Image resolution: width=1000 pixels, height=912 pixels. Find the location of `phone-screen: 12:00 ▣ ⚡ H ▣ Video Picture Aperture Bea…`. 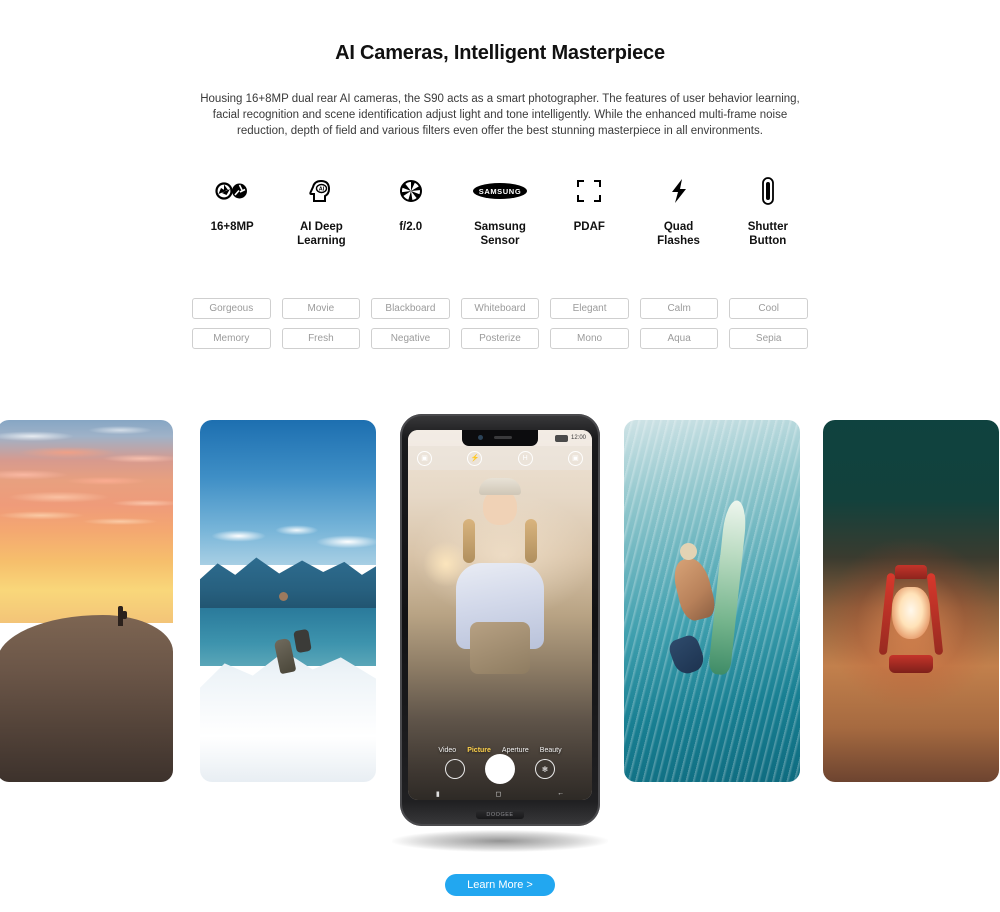

phone-screen: 12:00 ▣ ⚡ H ▣ Video Picture Aperture Bea… is located at coordinates (500, 615).